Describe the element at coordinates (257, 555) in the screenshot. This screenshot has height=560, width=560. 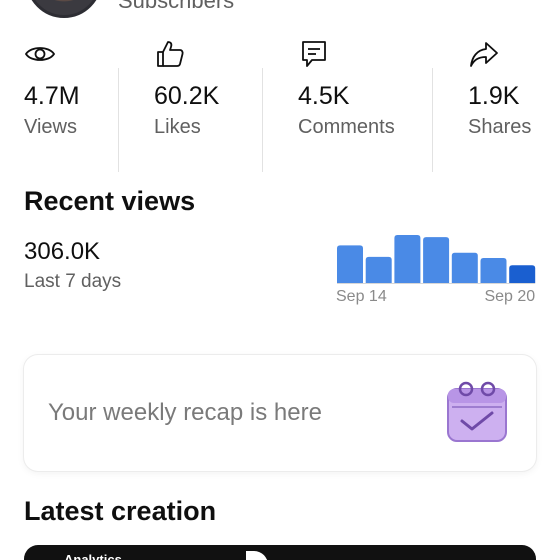
I see `latest-creation-thumbnail` at that location.